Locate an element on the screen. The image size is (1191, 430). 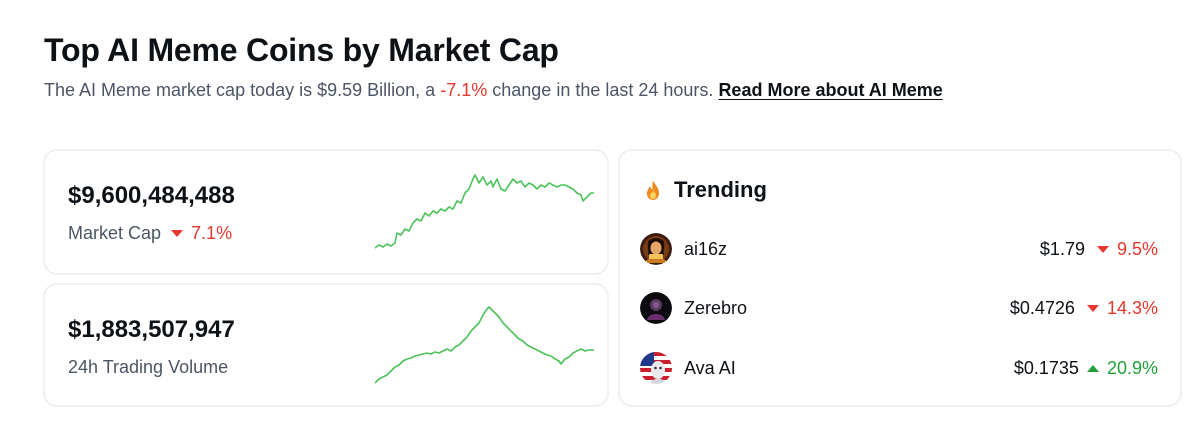
subtitle-suffix: change in the last 24 hours. is located at coordinates (603, 90).